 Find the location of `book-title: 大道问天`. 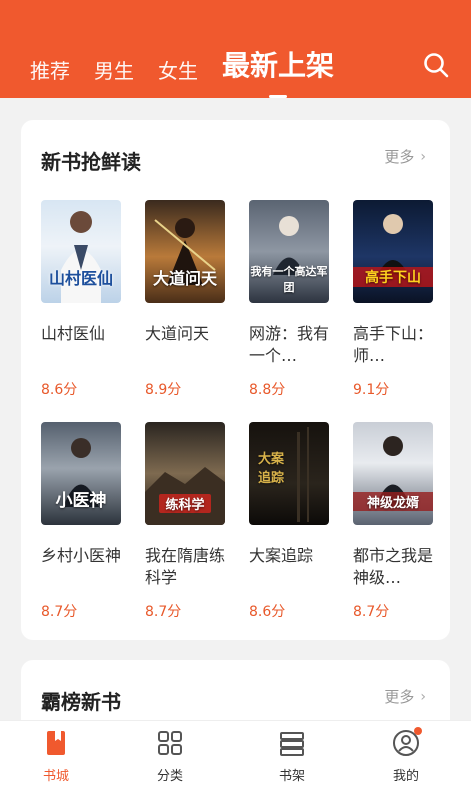

book-title: 大道问天 is located at coordinates (177, 333).